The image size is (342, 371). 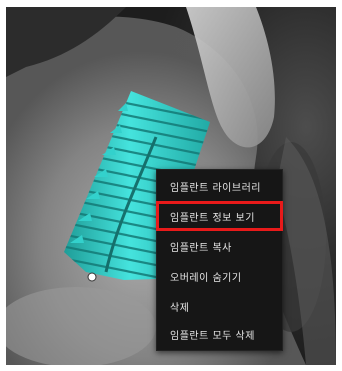 I want to click on menu-item-implant-library: 임플란트 라이브러리, so click(x=219, y=186).